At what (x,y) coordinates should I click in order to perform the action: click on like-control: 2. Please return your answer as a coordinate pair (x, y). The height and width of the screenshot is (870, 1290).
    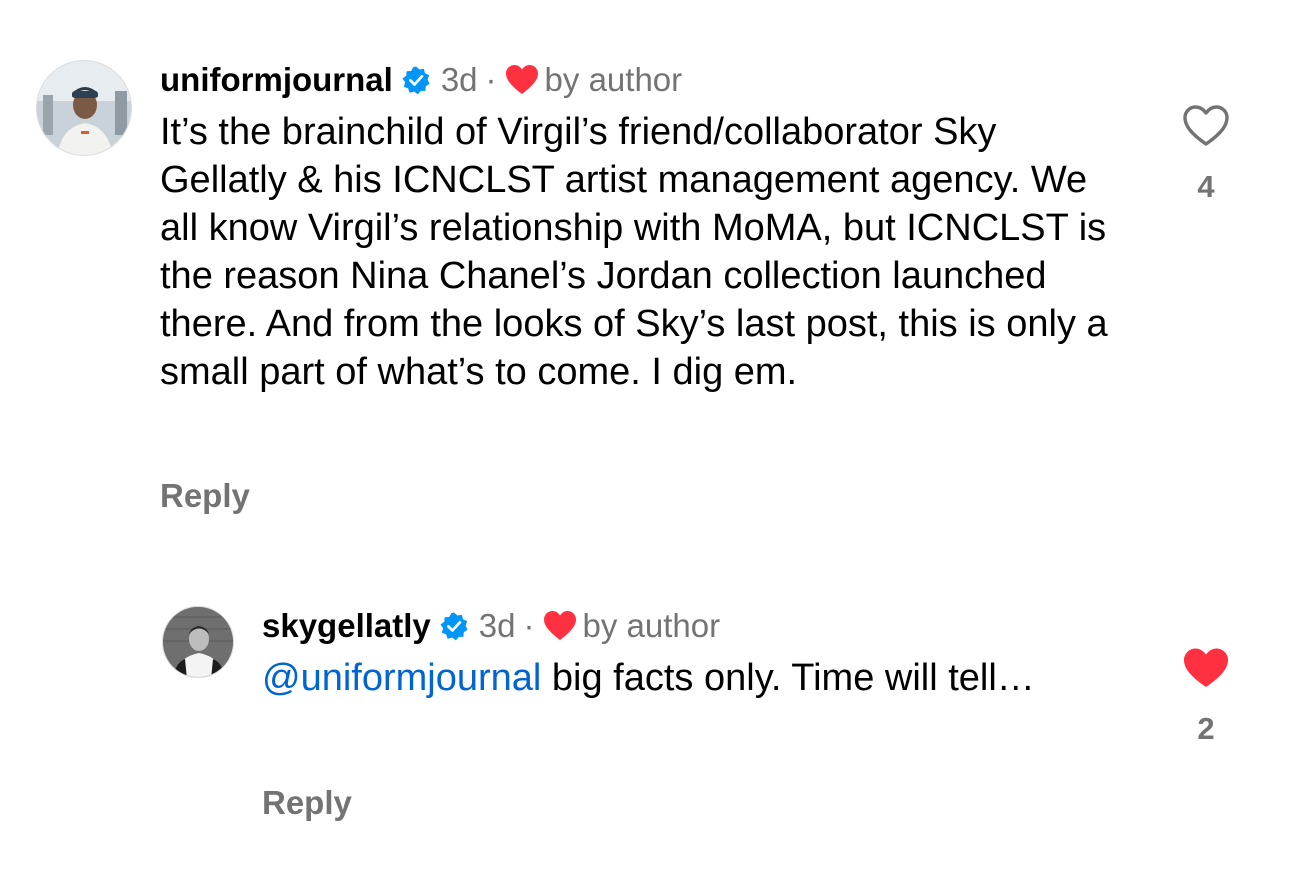
    Looking at the image, I should click on (1206, 696).